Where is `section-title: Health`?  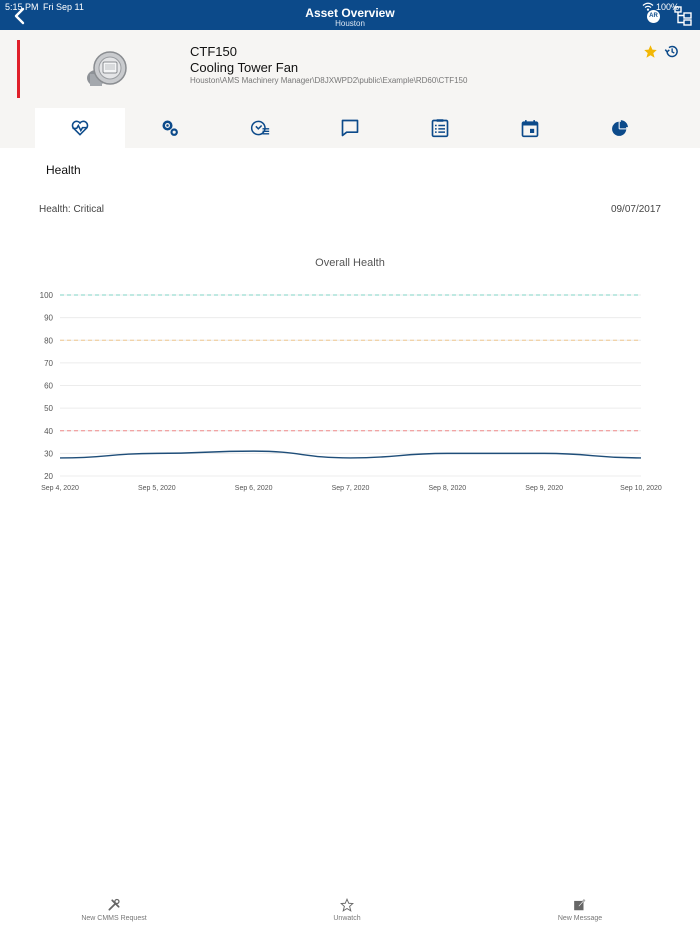 section-title: Health is located at coordinates (63, 170).